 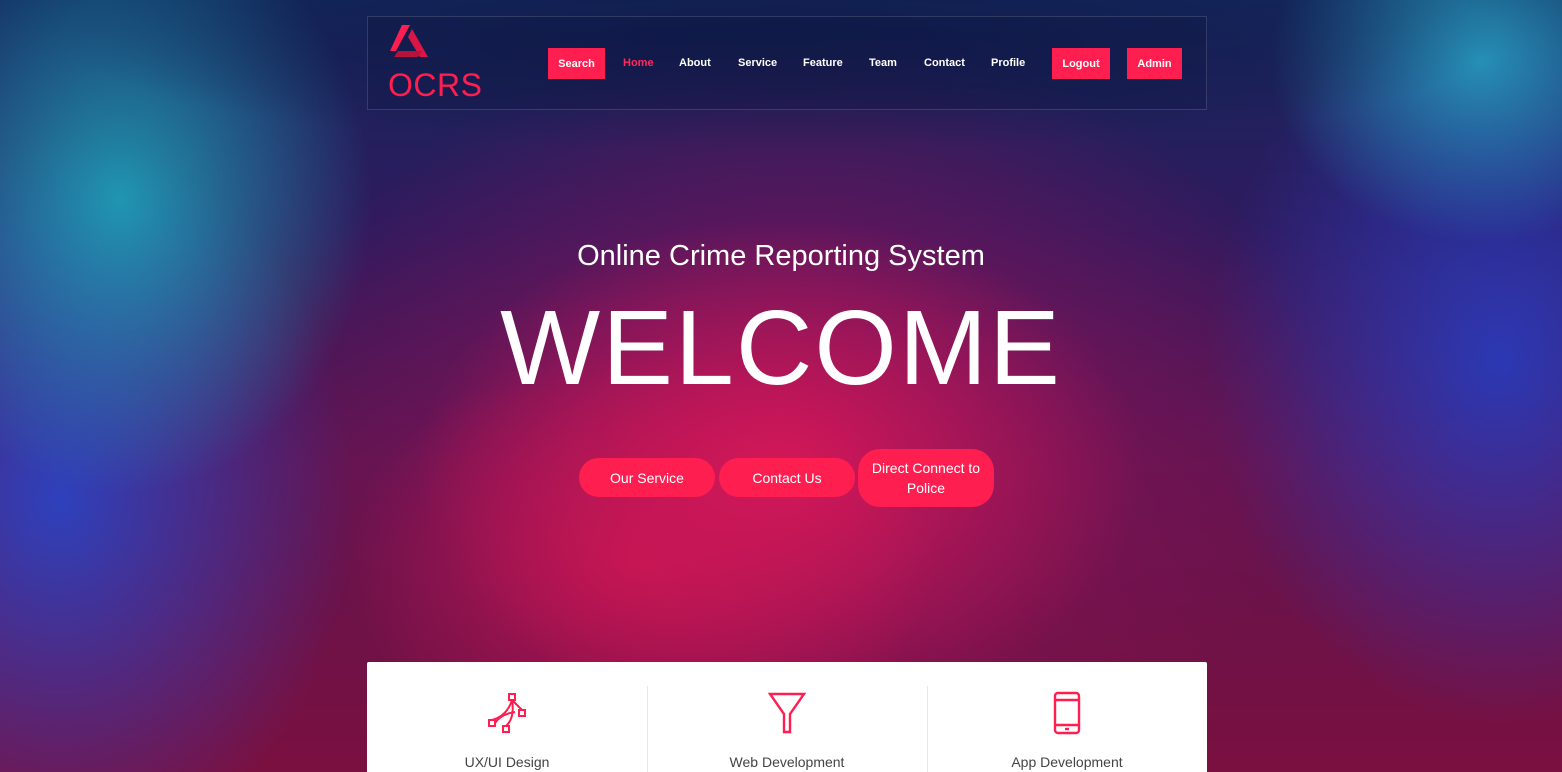 What do you see at coordinates (757, 64) in the screenshot?
I see `nav-service: Service` at bounding box center [757, 64].